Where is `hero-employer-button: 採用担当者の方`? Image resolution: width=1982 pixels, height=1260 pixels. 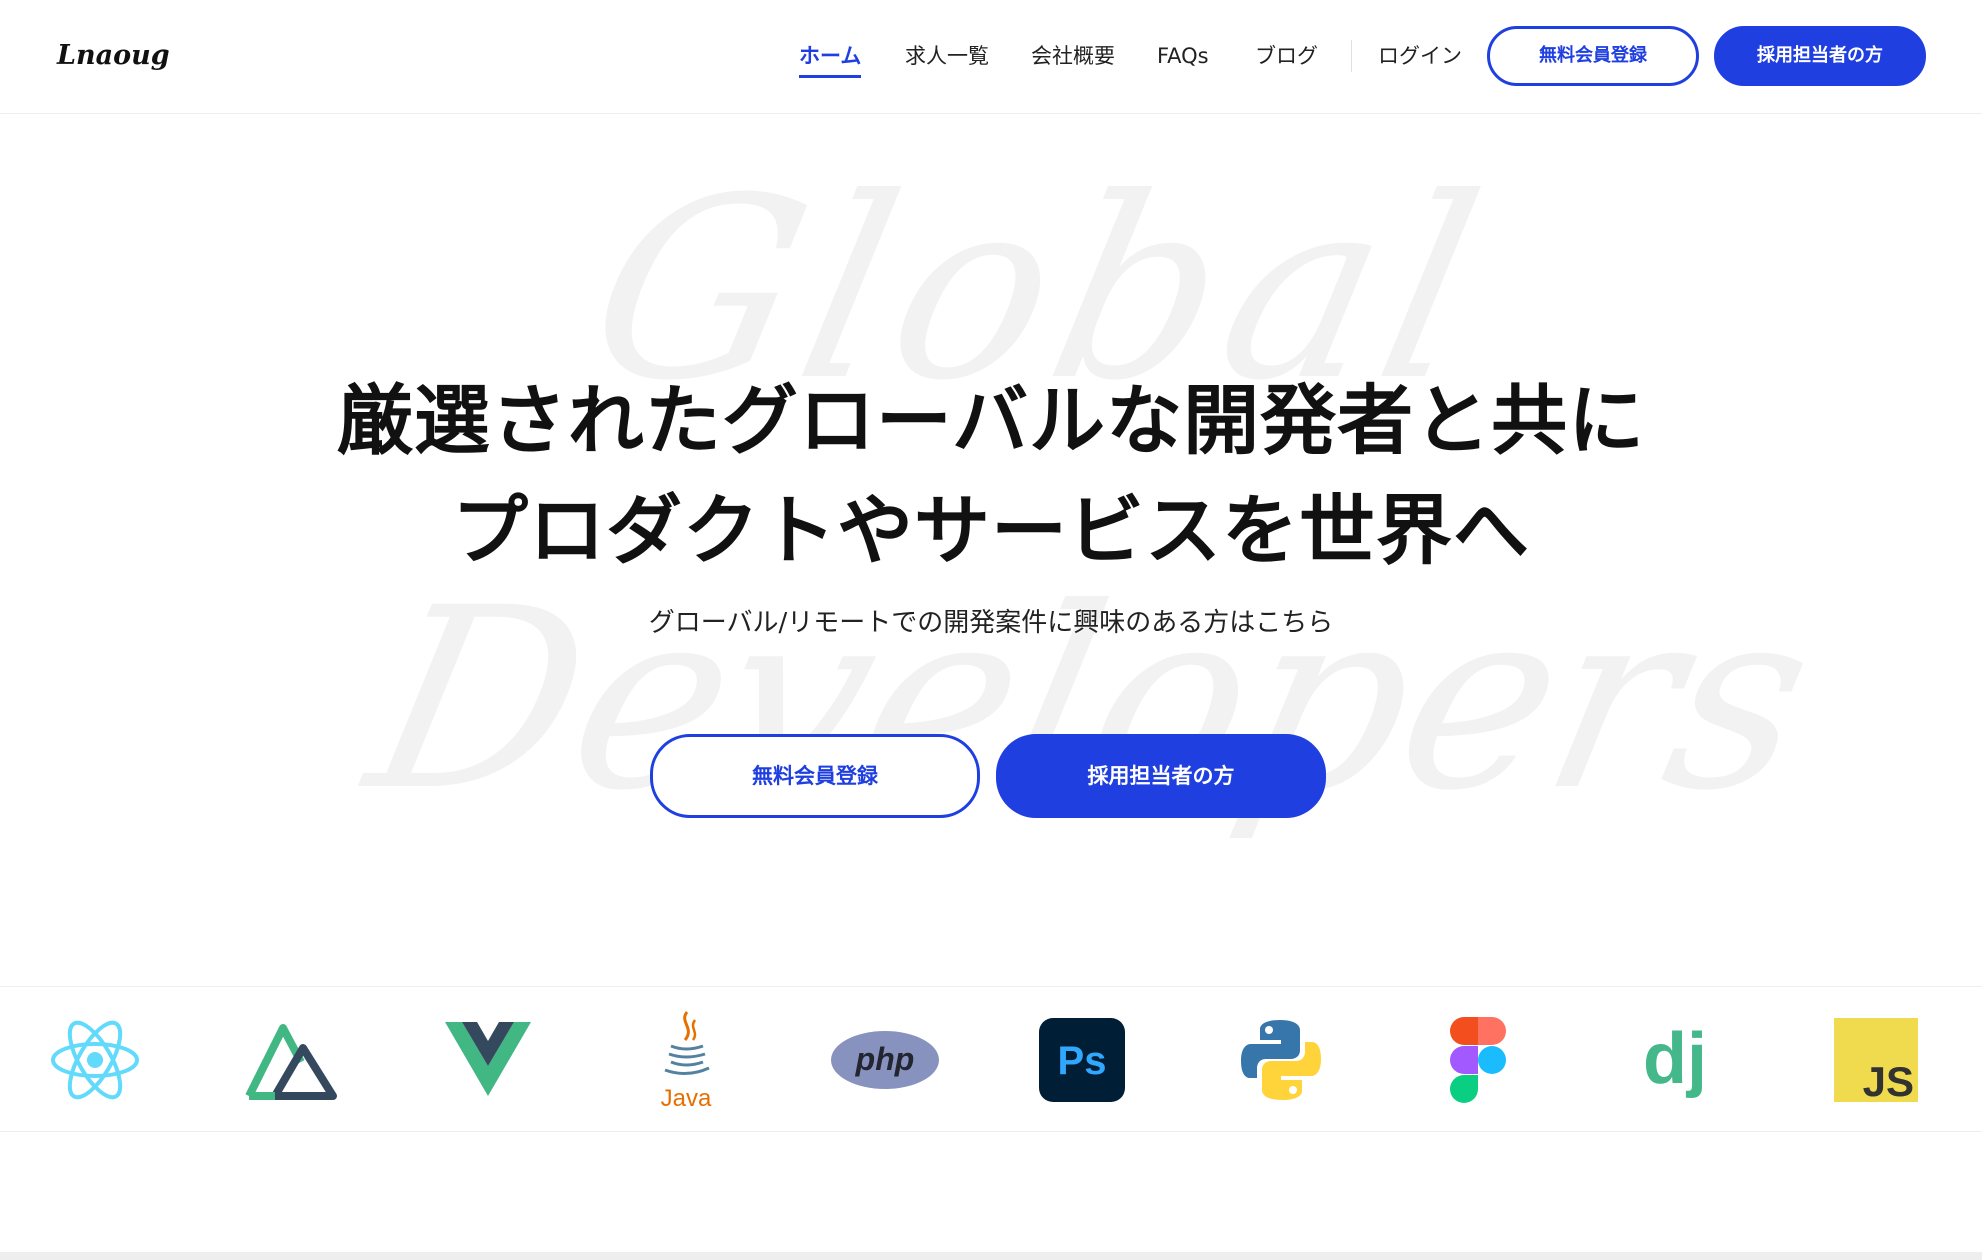
hero-employer-button: 採用担当者の方 is located at coordinates (1161, 776).